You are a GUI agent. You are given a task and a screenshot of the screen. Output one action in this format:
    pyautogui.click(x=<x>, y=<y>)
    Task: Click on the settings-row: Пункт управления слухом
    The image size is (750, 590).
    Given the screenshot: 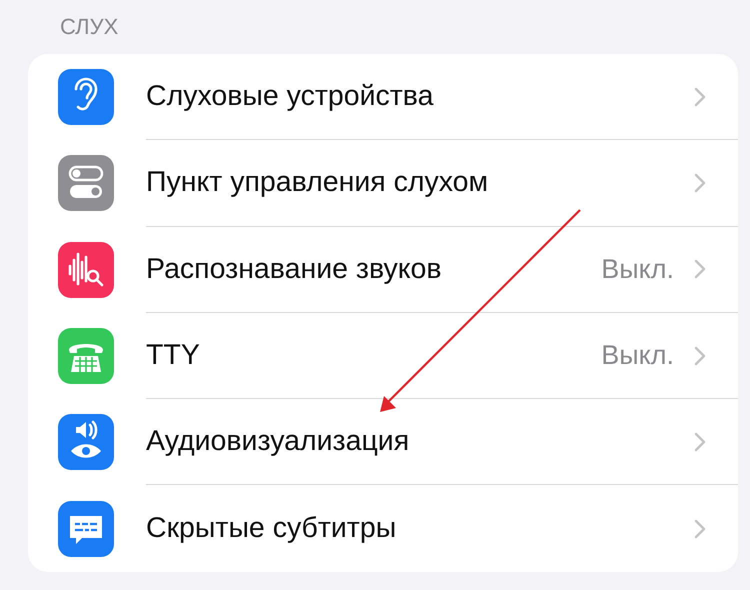 What is the action you would take?
    pyautogui.click(x=383, y=183)
    